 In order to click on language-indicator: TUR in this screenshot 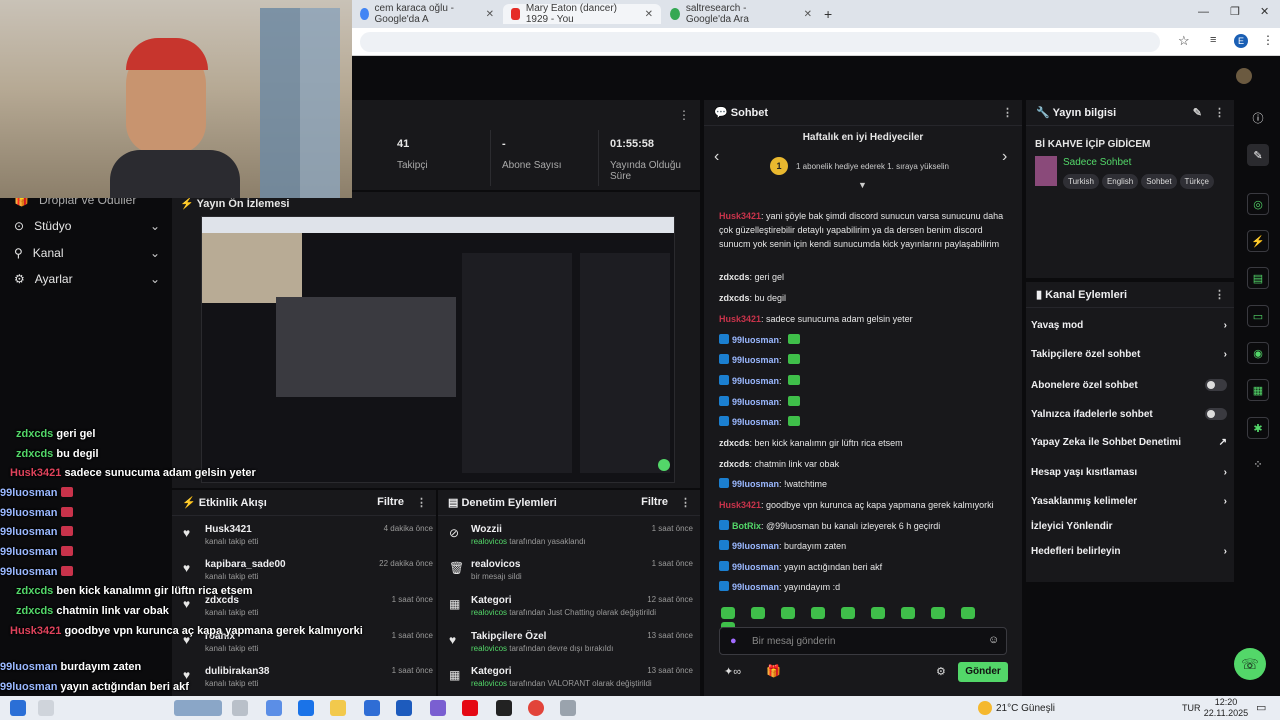, I will do `click(1191, 708)`.